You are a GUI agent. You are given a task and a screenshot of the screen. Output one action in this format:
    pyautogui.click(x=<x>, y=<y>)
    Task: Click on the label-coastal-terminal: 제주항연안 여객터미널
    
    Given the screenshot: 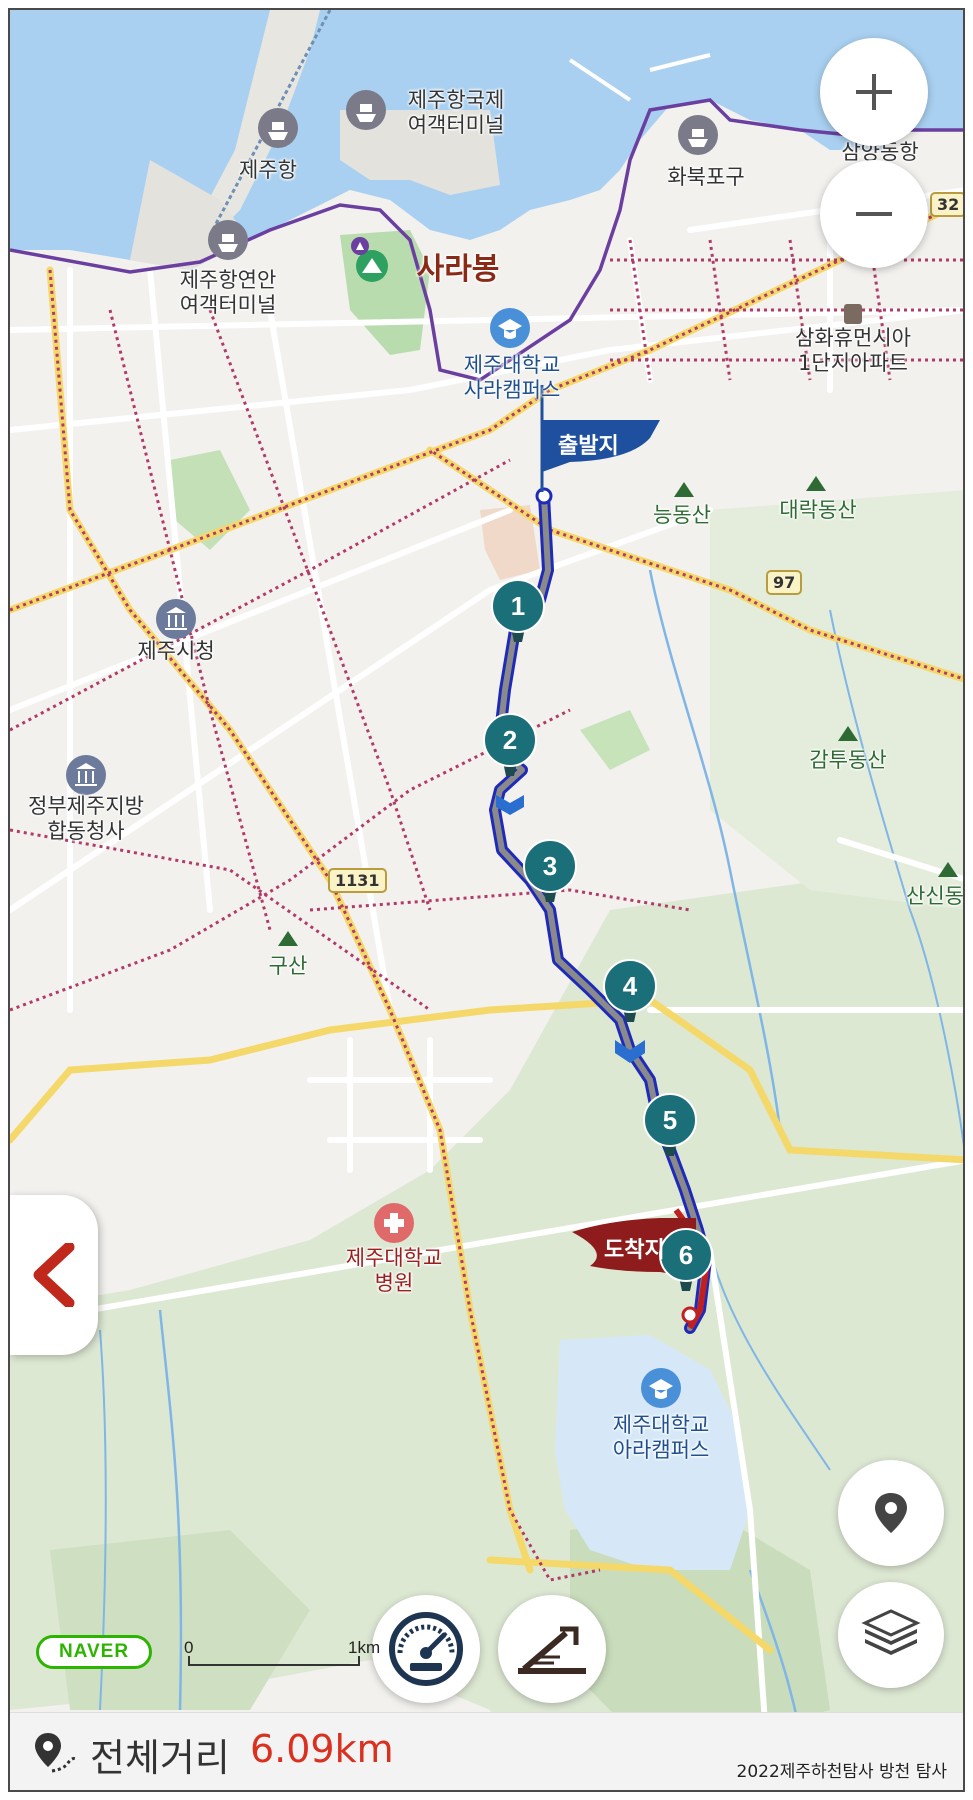 What is the action you would take?
    pyautogui.click(x=228, y=293)
    